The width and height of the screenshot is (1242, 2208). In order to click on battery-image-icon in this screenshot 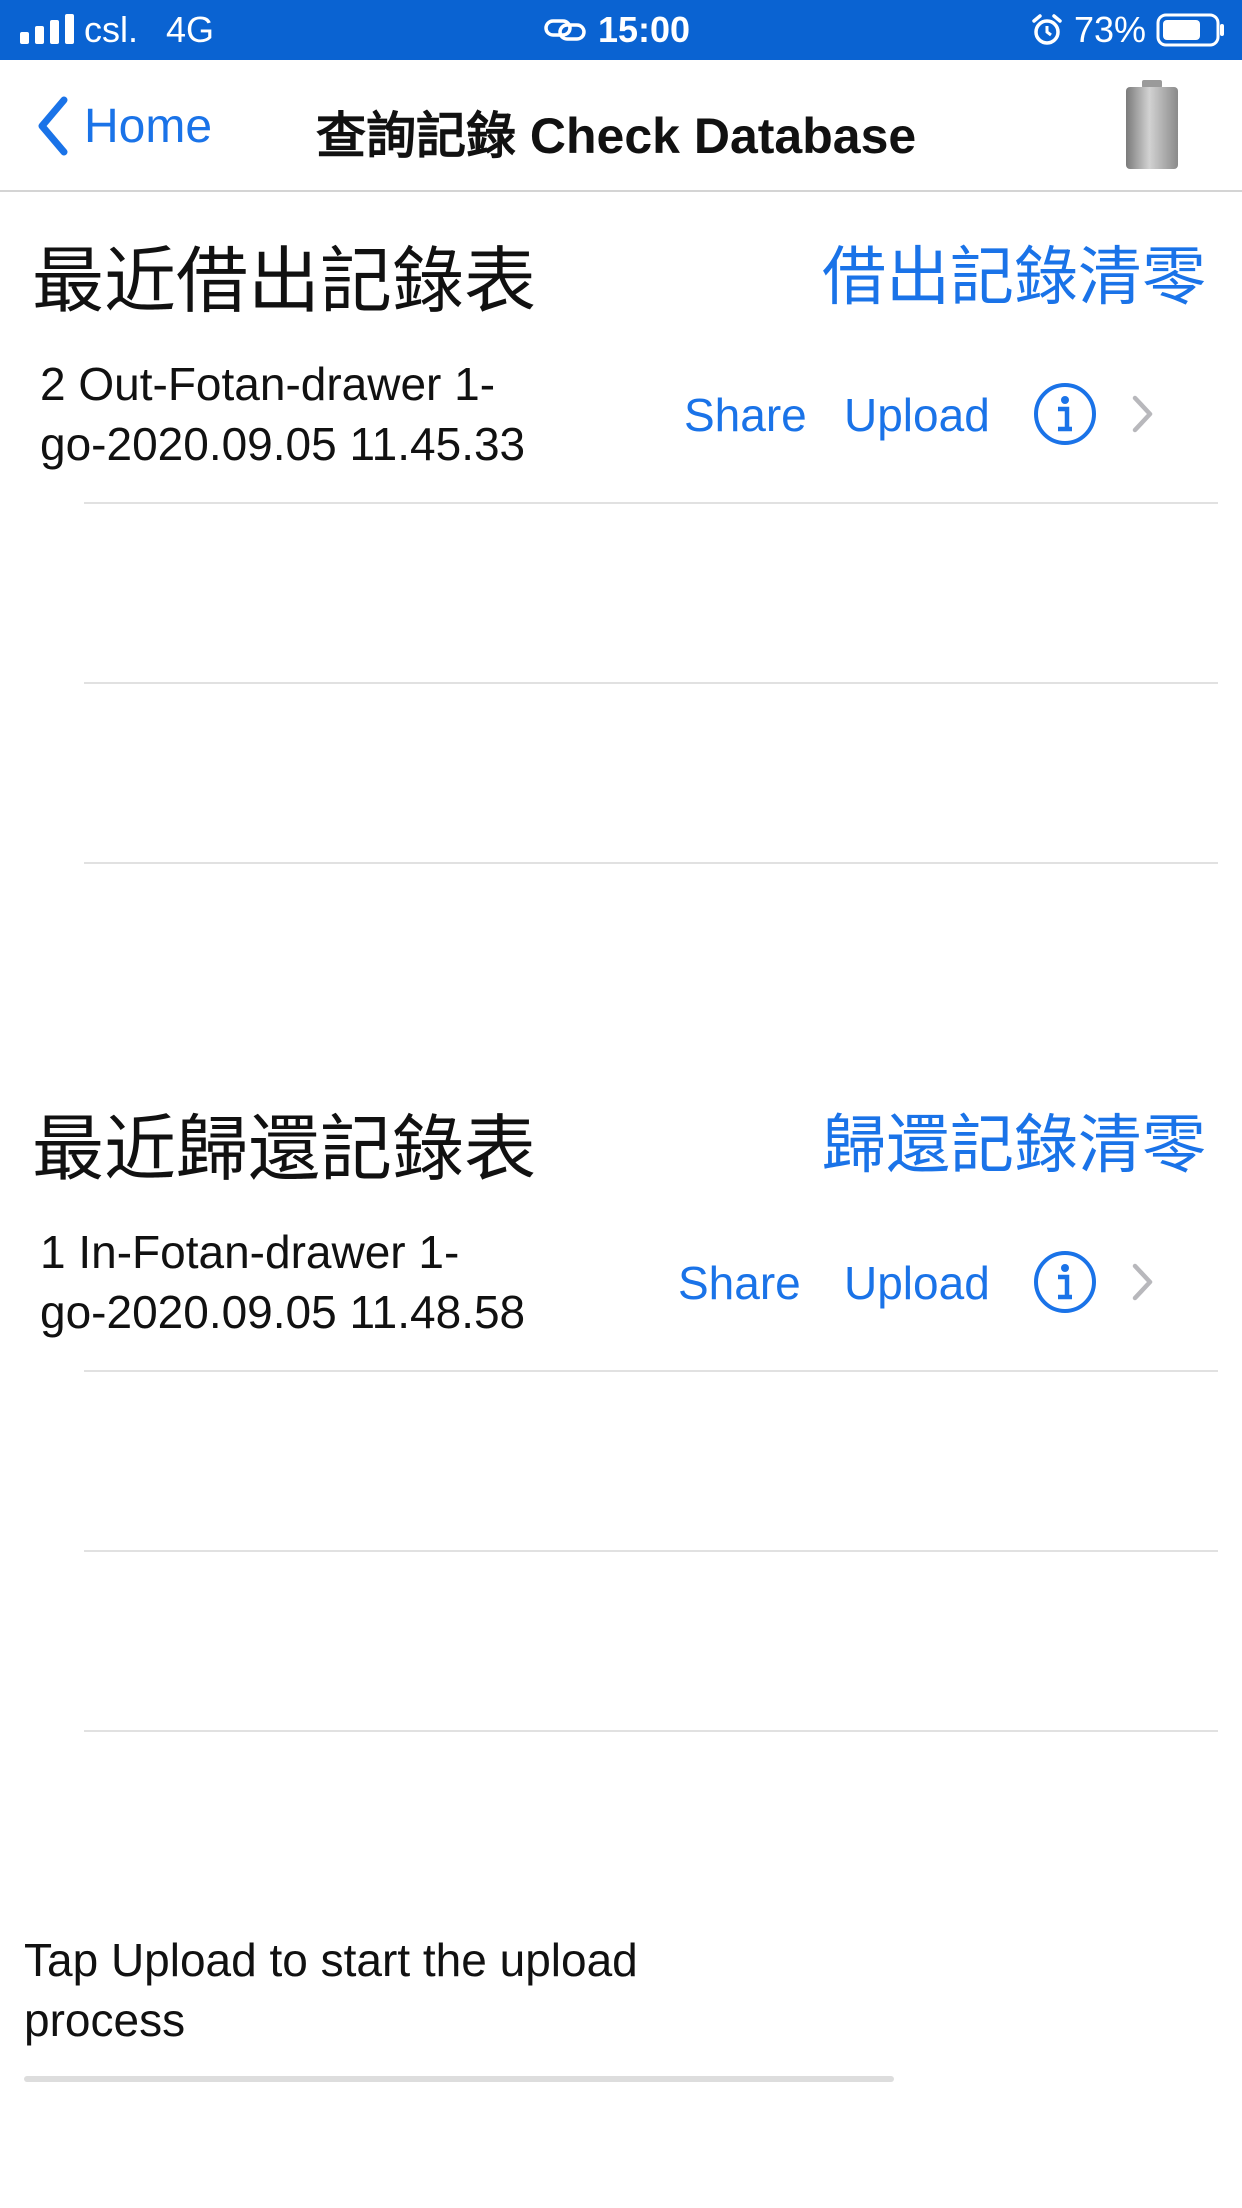, I will do `click(1152, 125)`.